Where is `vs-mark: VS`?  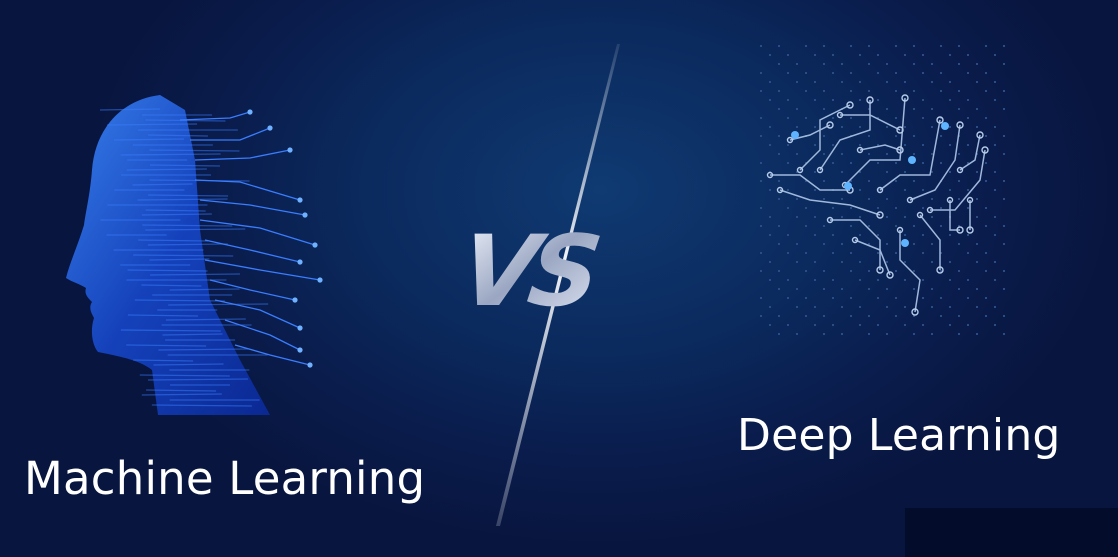
vs-mark: VS is located at coordinates (528, 271).